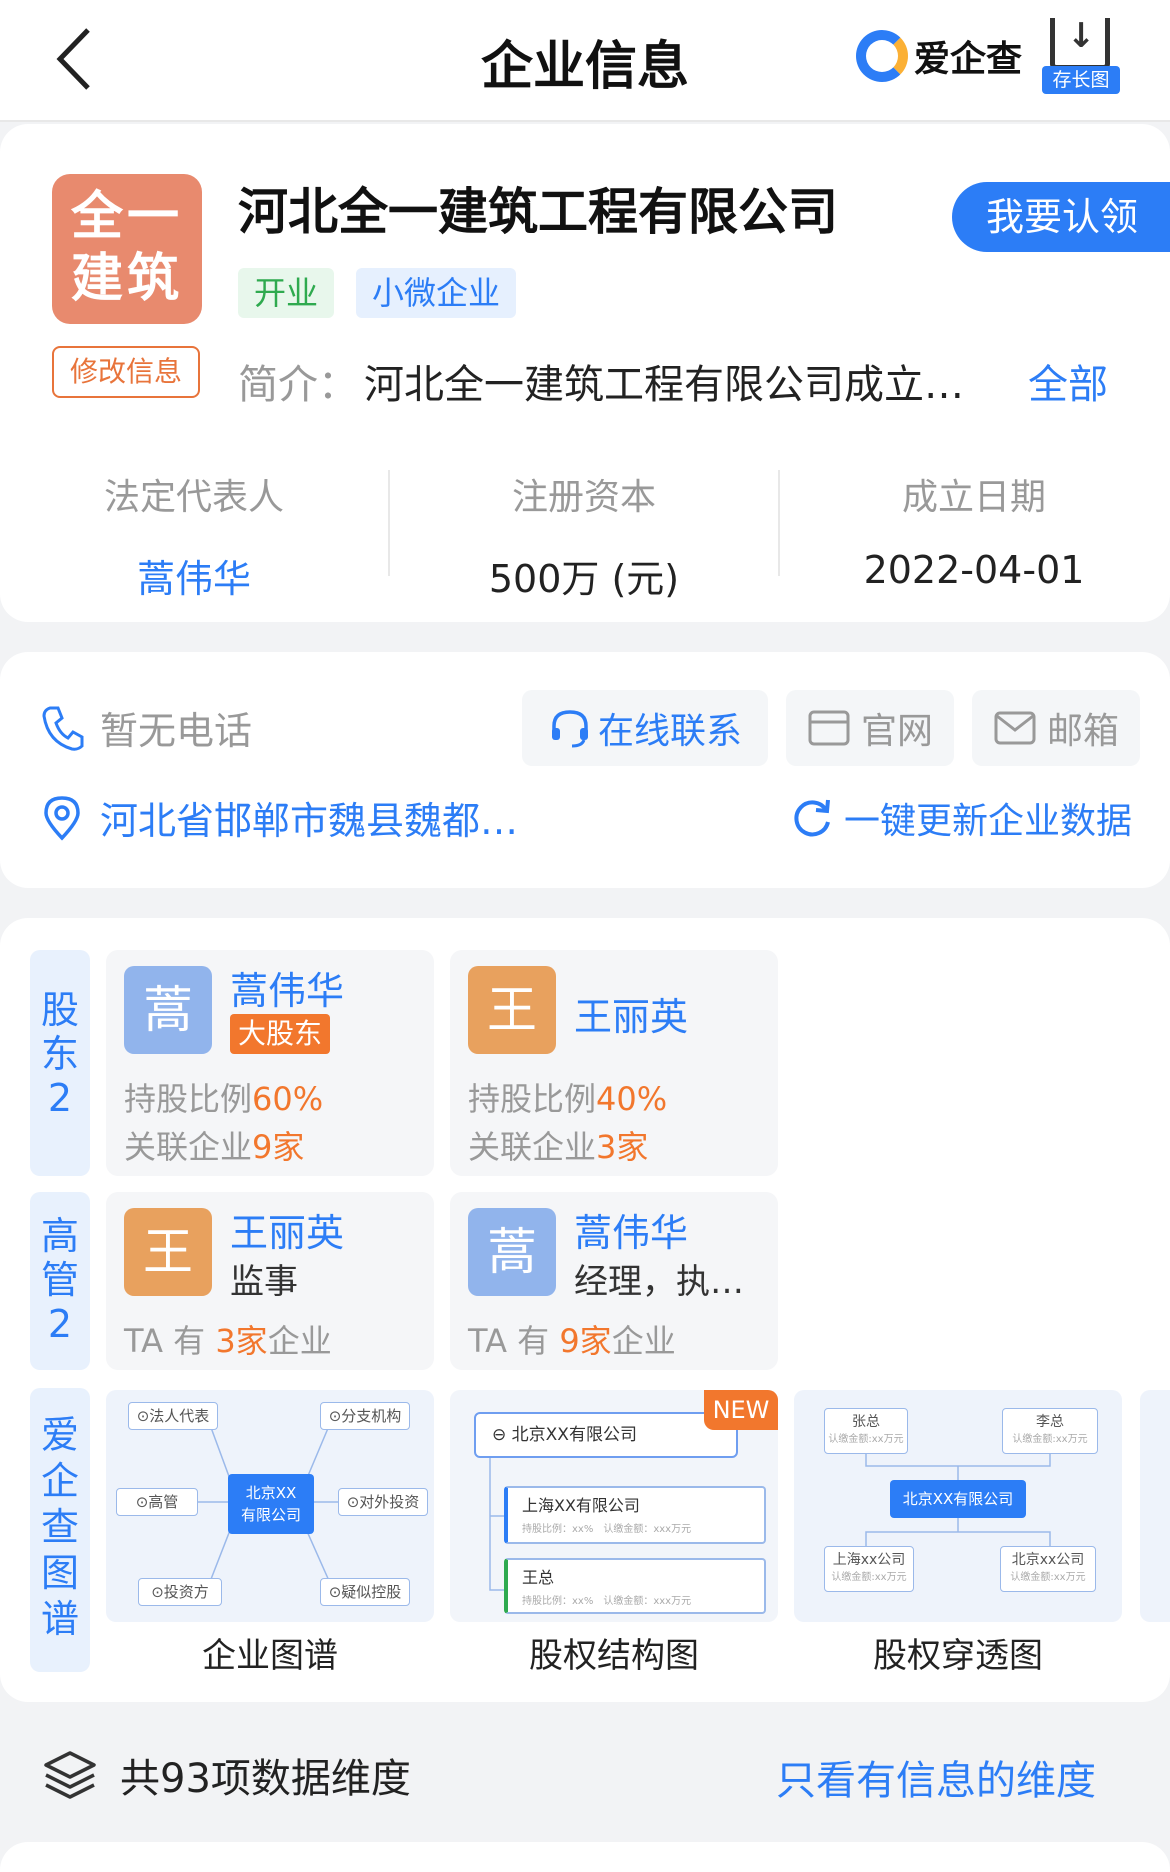 This screenshot has width=1170, height=1872. What do you see at coordinates (287, 1229) in the screenshot?
I see `executive-name: 王丽英` at bounding box center [287, 1229].